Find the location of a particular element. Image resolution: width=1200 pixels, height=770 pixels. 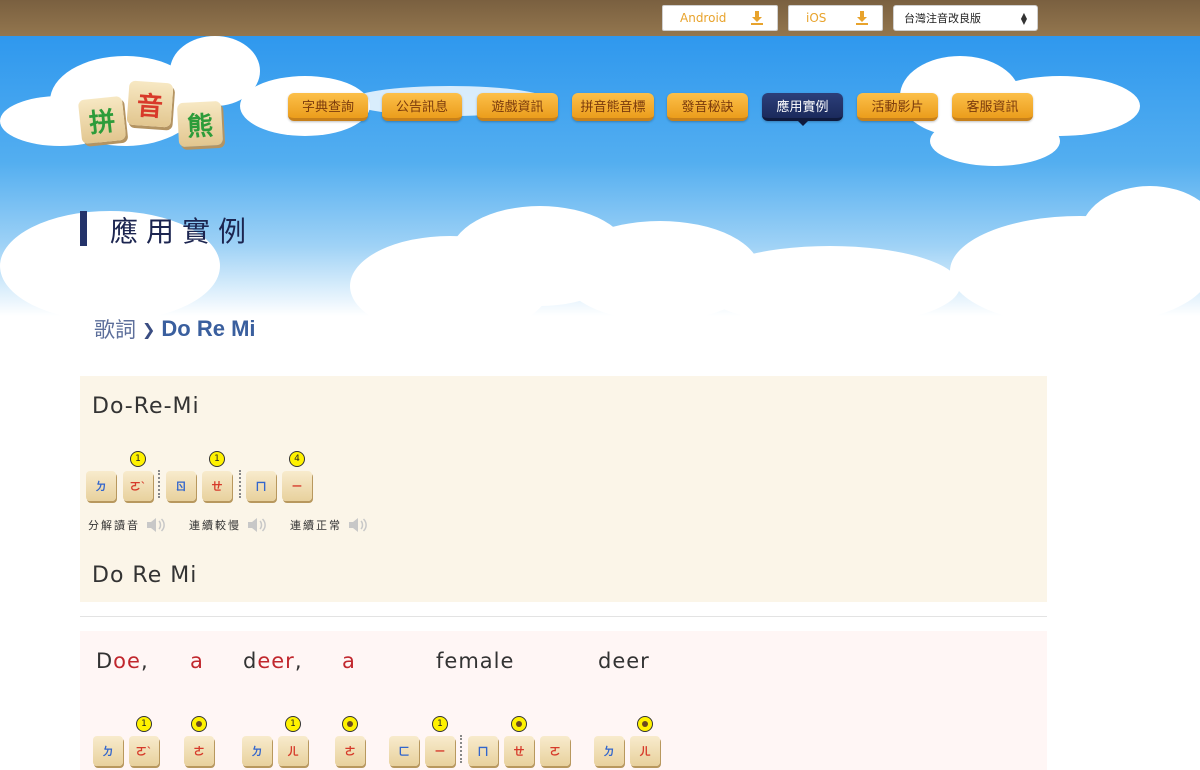

title-accent-bar is located at coordinates (83, 228).